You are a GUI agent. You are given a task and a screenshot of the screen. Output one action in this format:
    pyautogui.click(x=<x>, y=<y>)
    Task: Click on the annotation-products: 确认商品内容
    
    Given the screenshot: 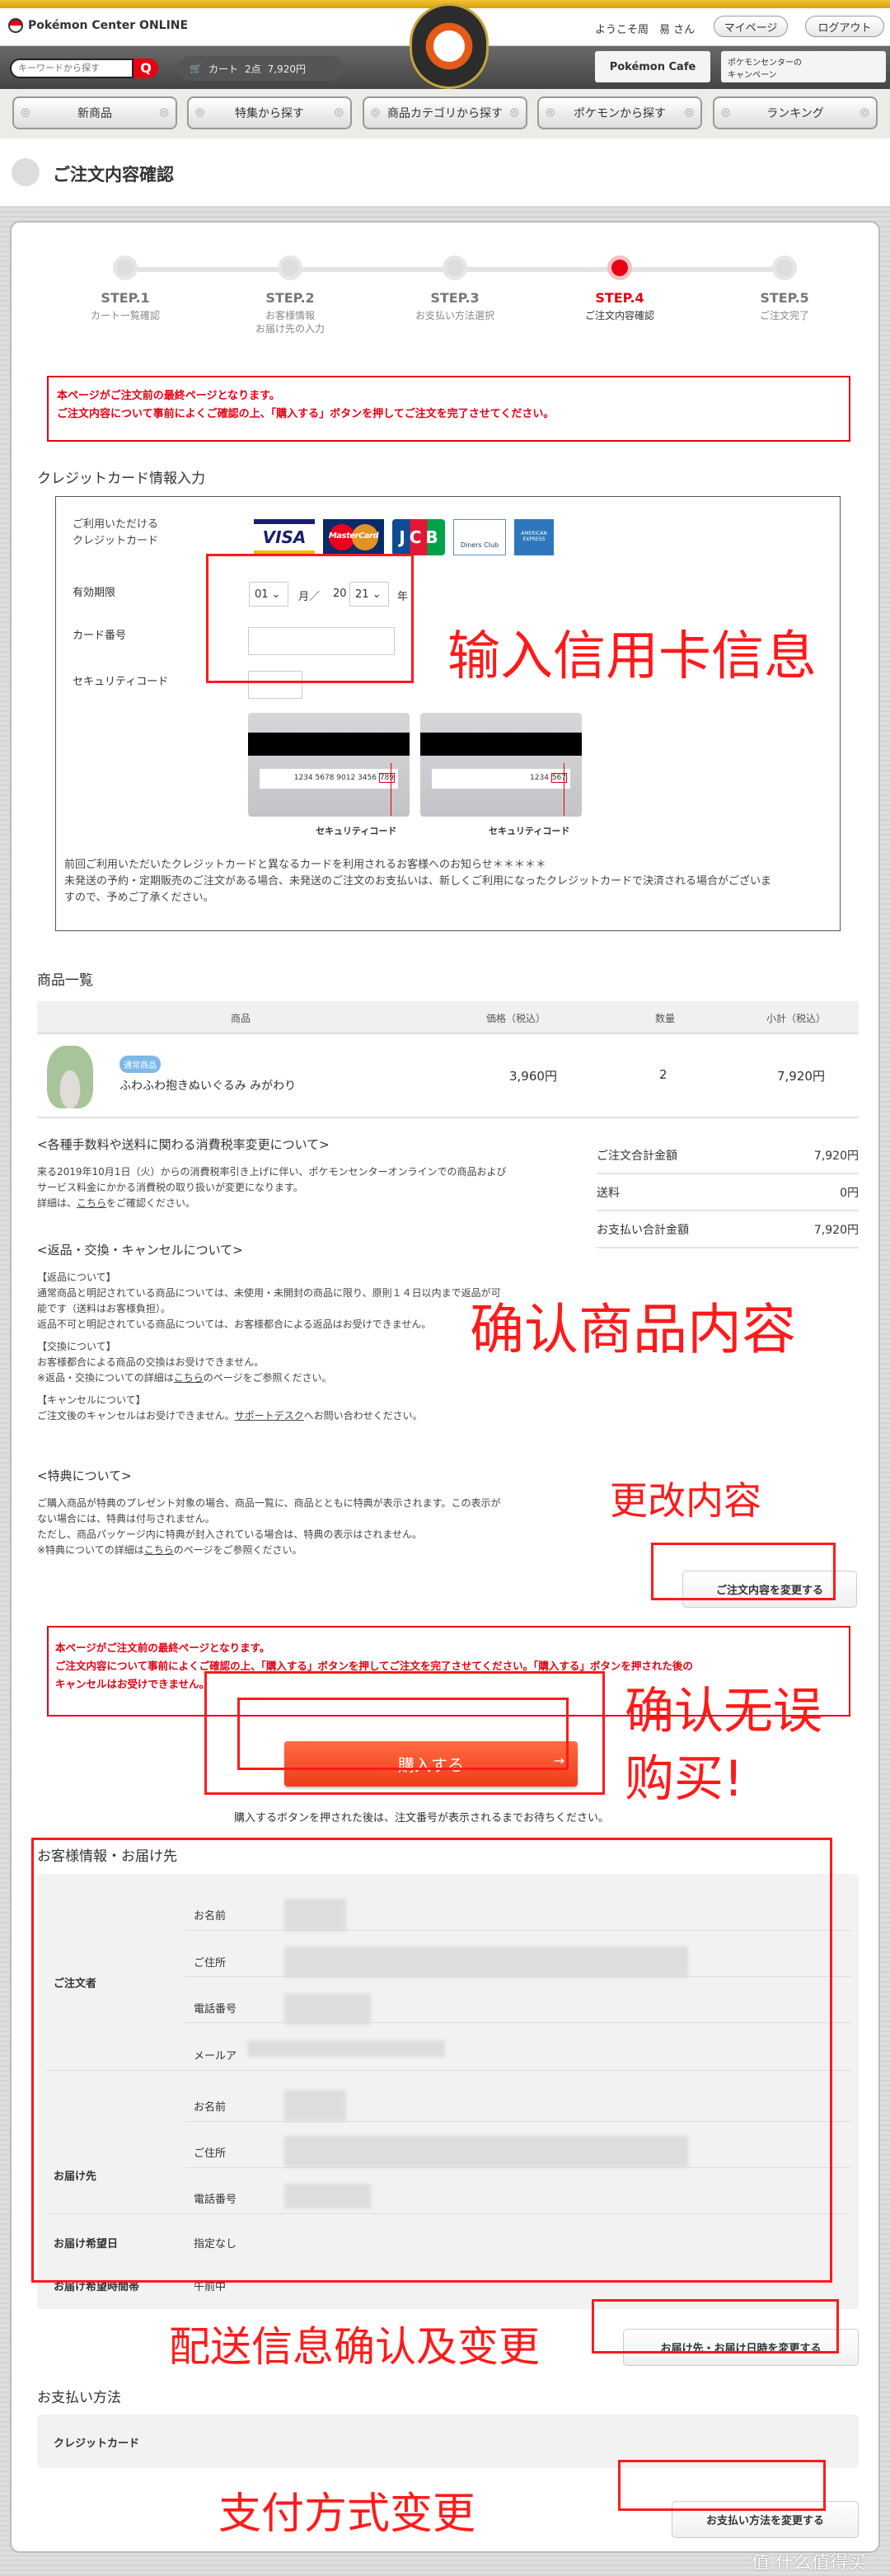 What is the action you would take?
    pyautogui.click(x=633, y=1329)
    